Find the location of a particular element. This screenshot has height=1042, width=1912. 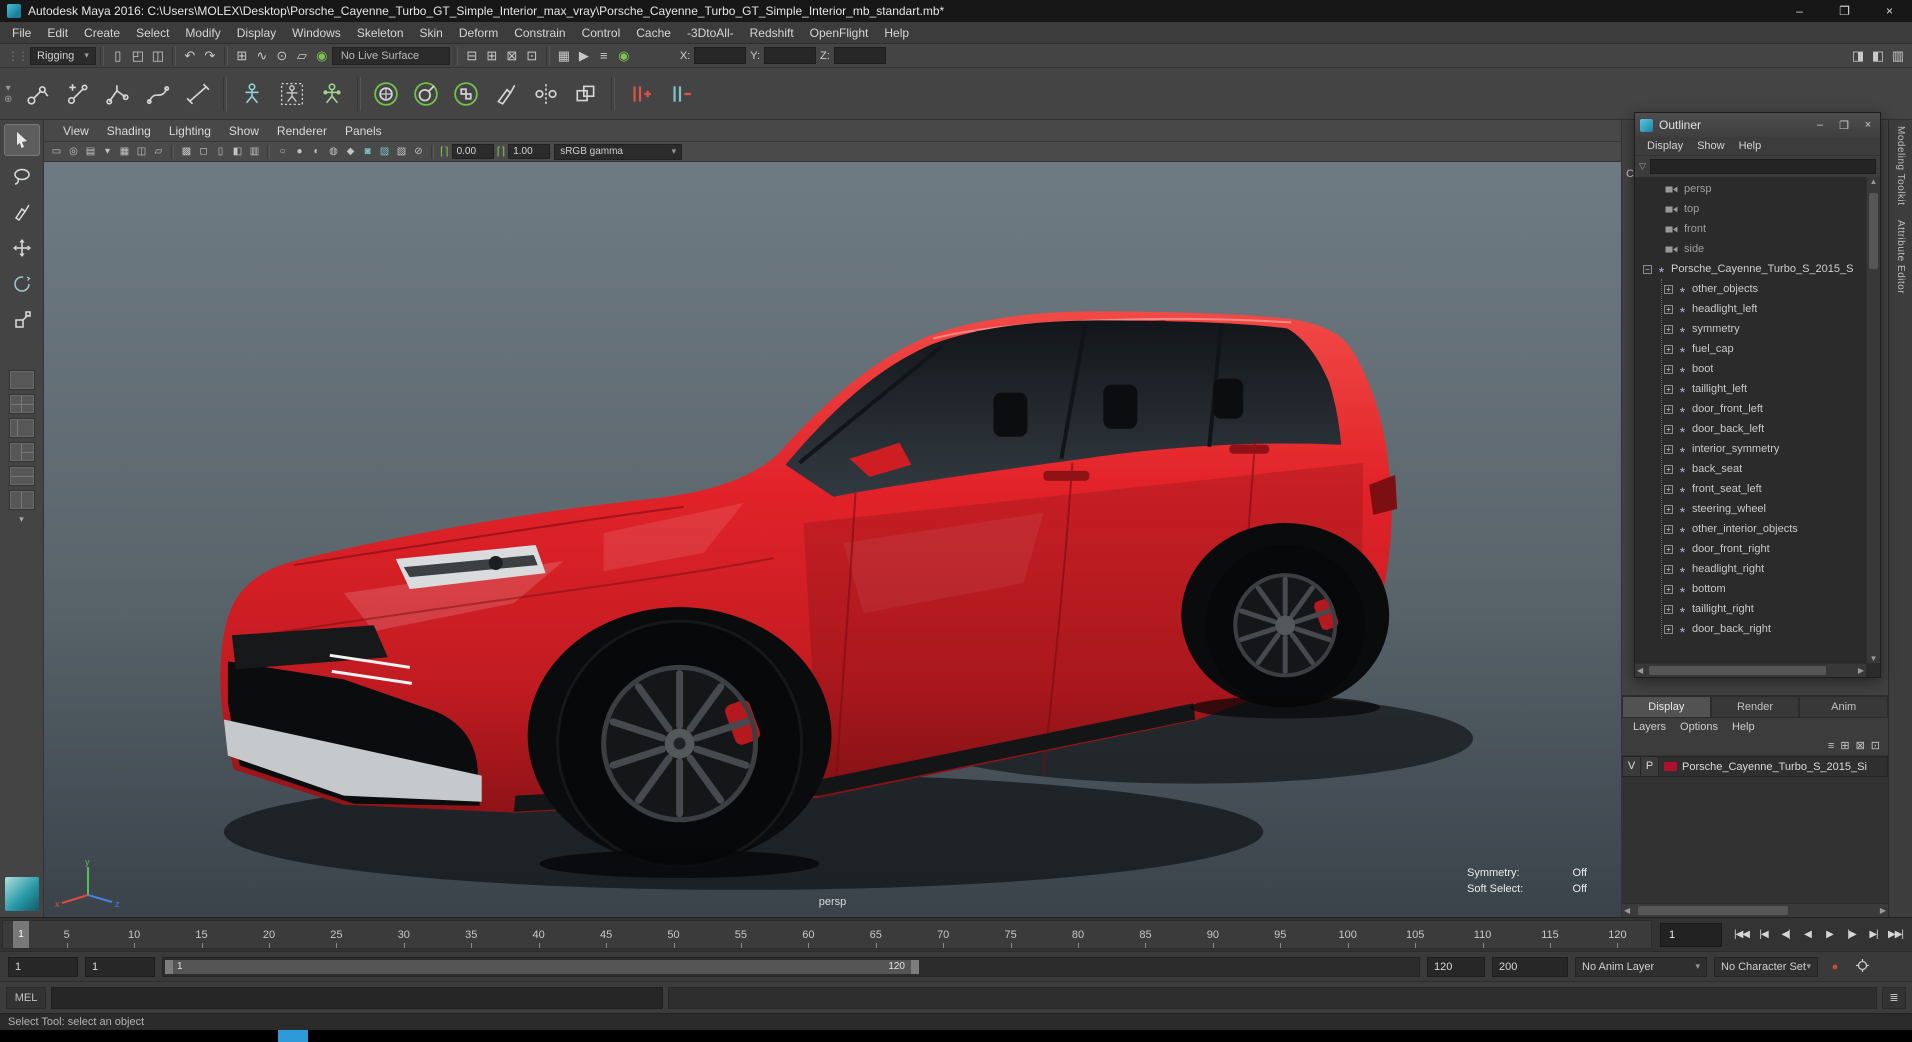

panel-menu-item: Panels is located at coordinates (363, 131).